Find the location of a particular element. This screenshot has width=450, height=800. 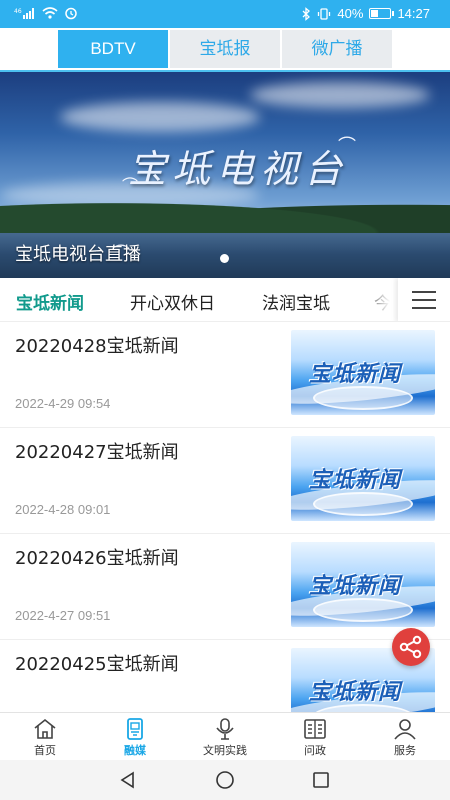

wifi-icon is located at coordinates (50, 13).